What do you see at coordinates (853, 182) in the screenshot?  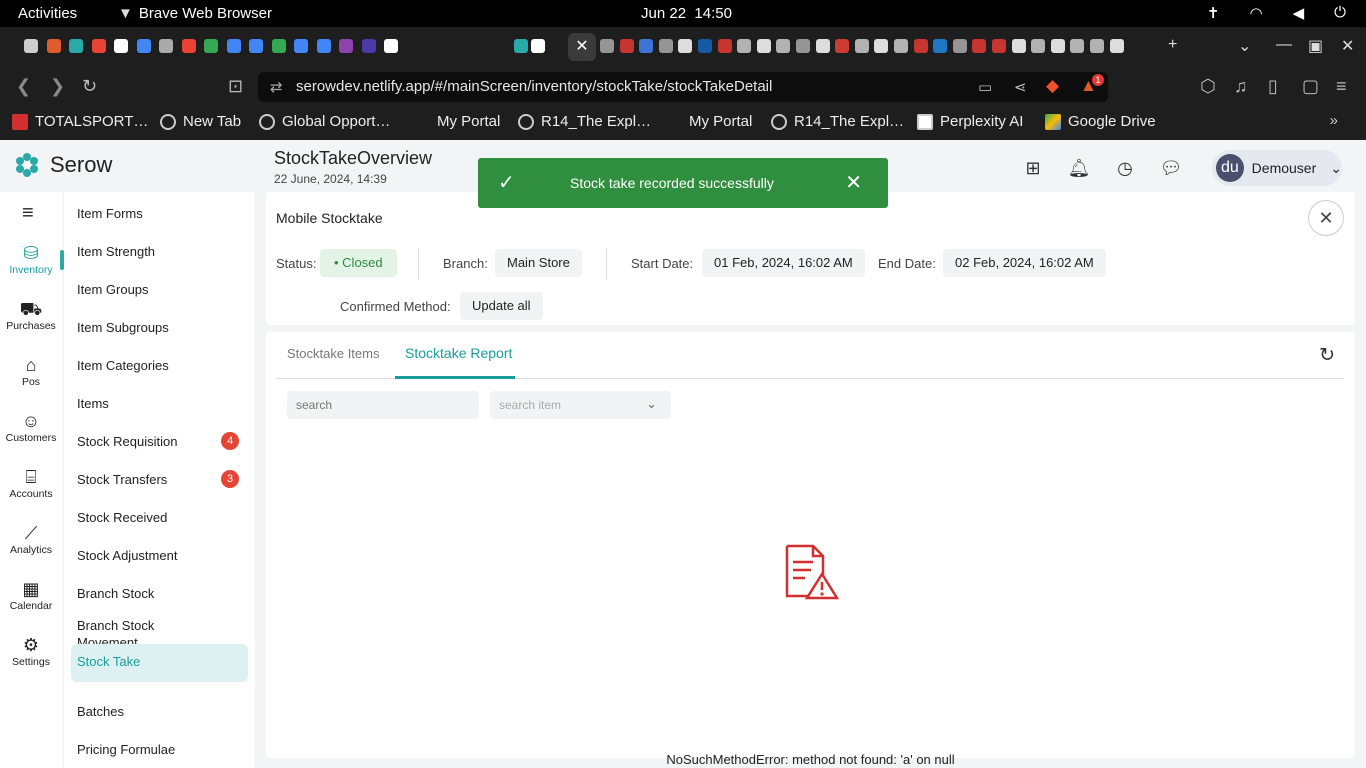 I see `toast-close-icon: ✕` at bounding box center [853, 182].